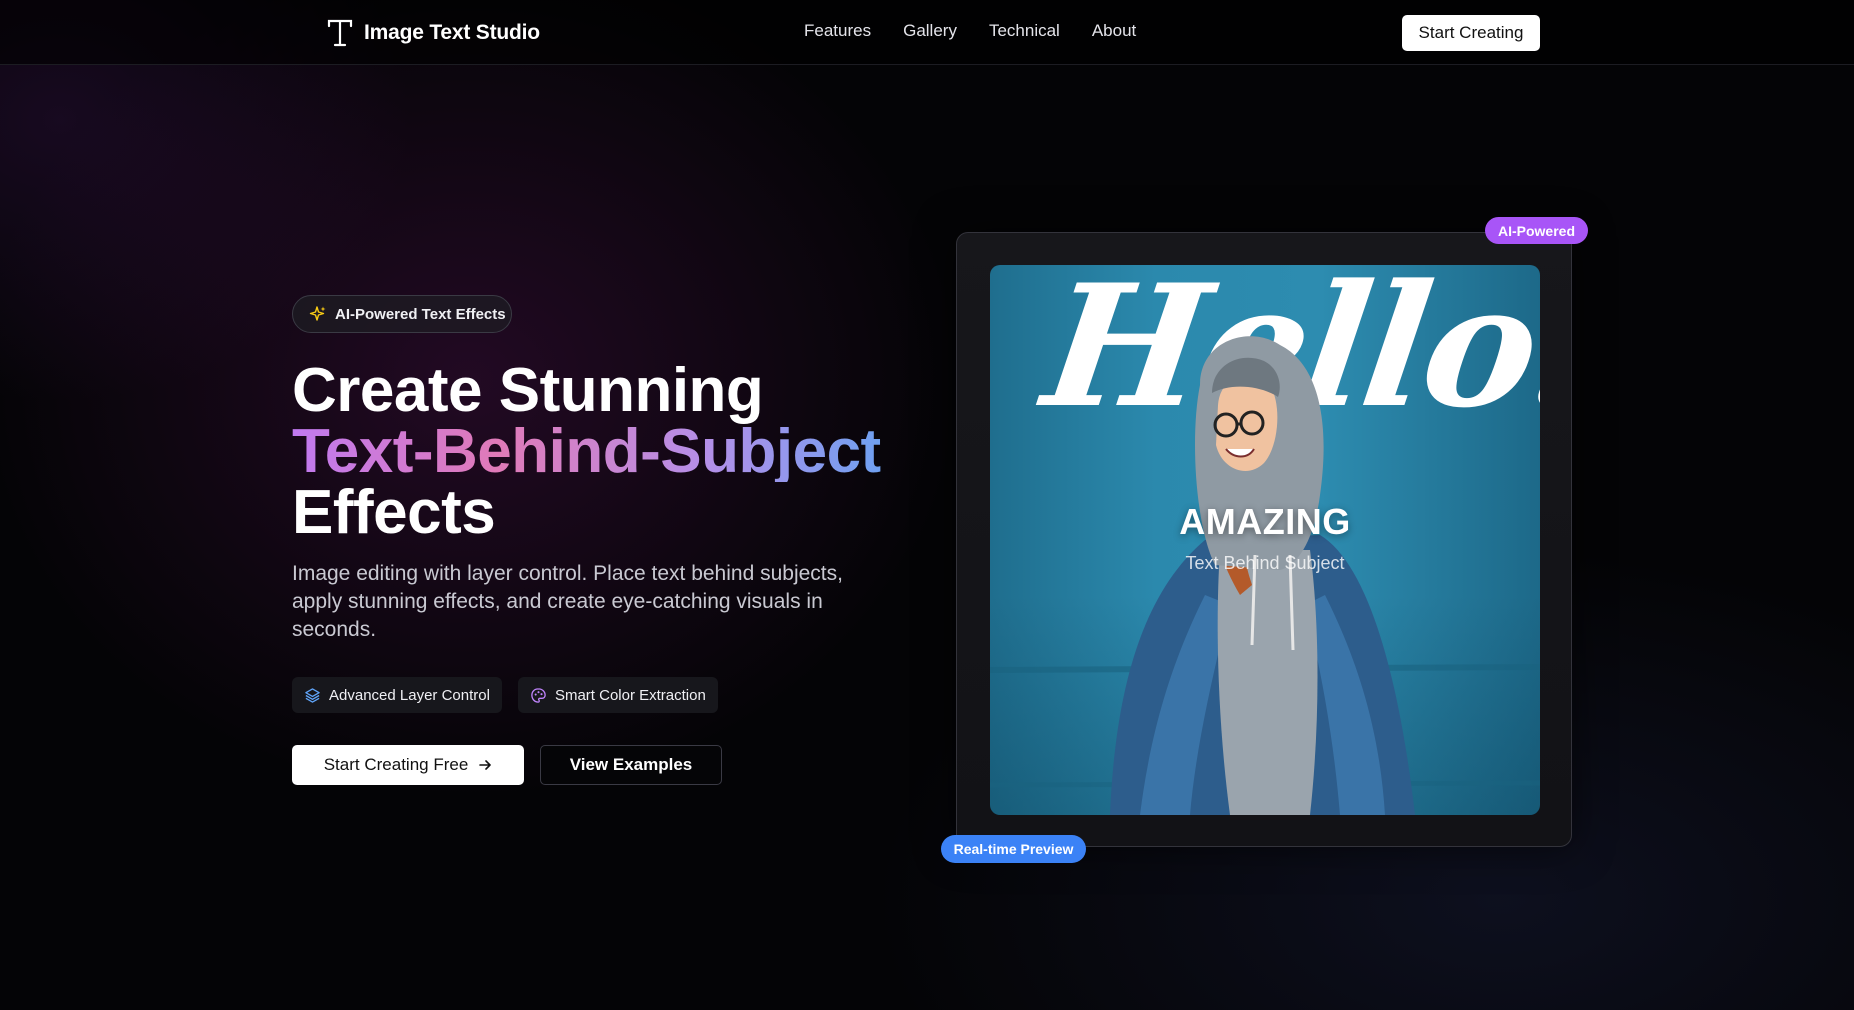 This screenshot has height=1010, width=1854. Describe the element at coordinates (485, 765) in the screenshot. I see `arrow-right-icon` at that location.